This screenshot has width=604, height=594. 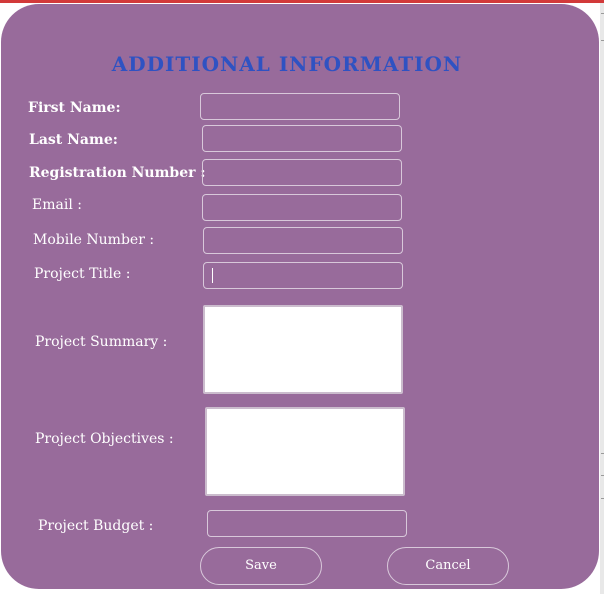 What do you see at coordinates (303, 275) in the screenshot?
I see `project-title-input` at bounding box center [303, 275].